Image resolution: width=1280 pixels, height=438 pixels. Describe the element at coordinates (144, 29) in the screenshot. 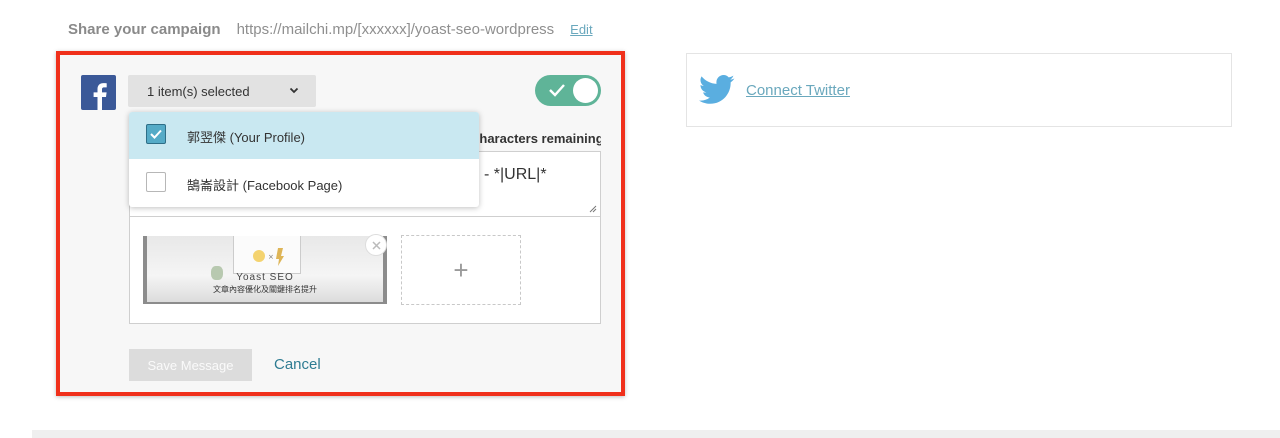

I see `share-campaign-label: Share your campaign` at that location.